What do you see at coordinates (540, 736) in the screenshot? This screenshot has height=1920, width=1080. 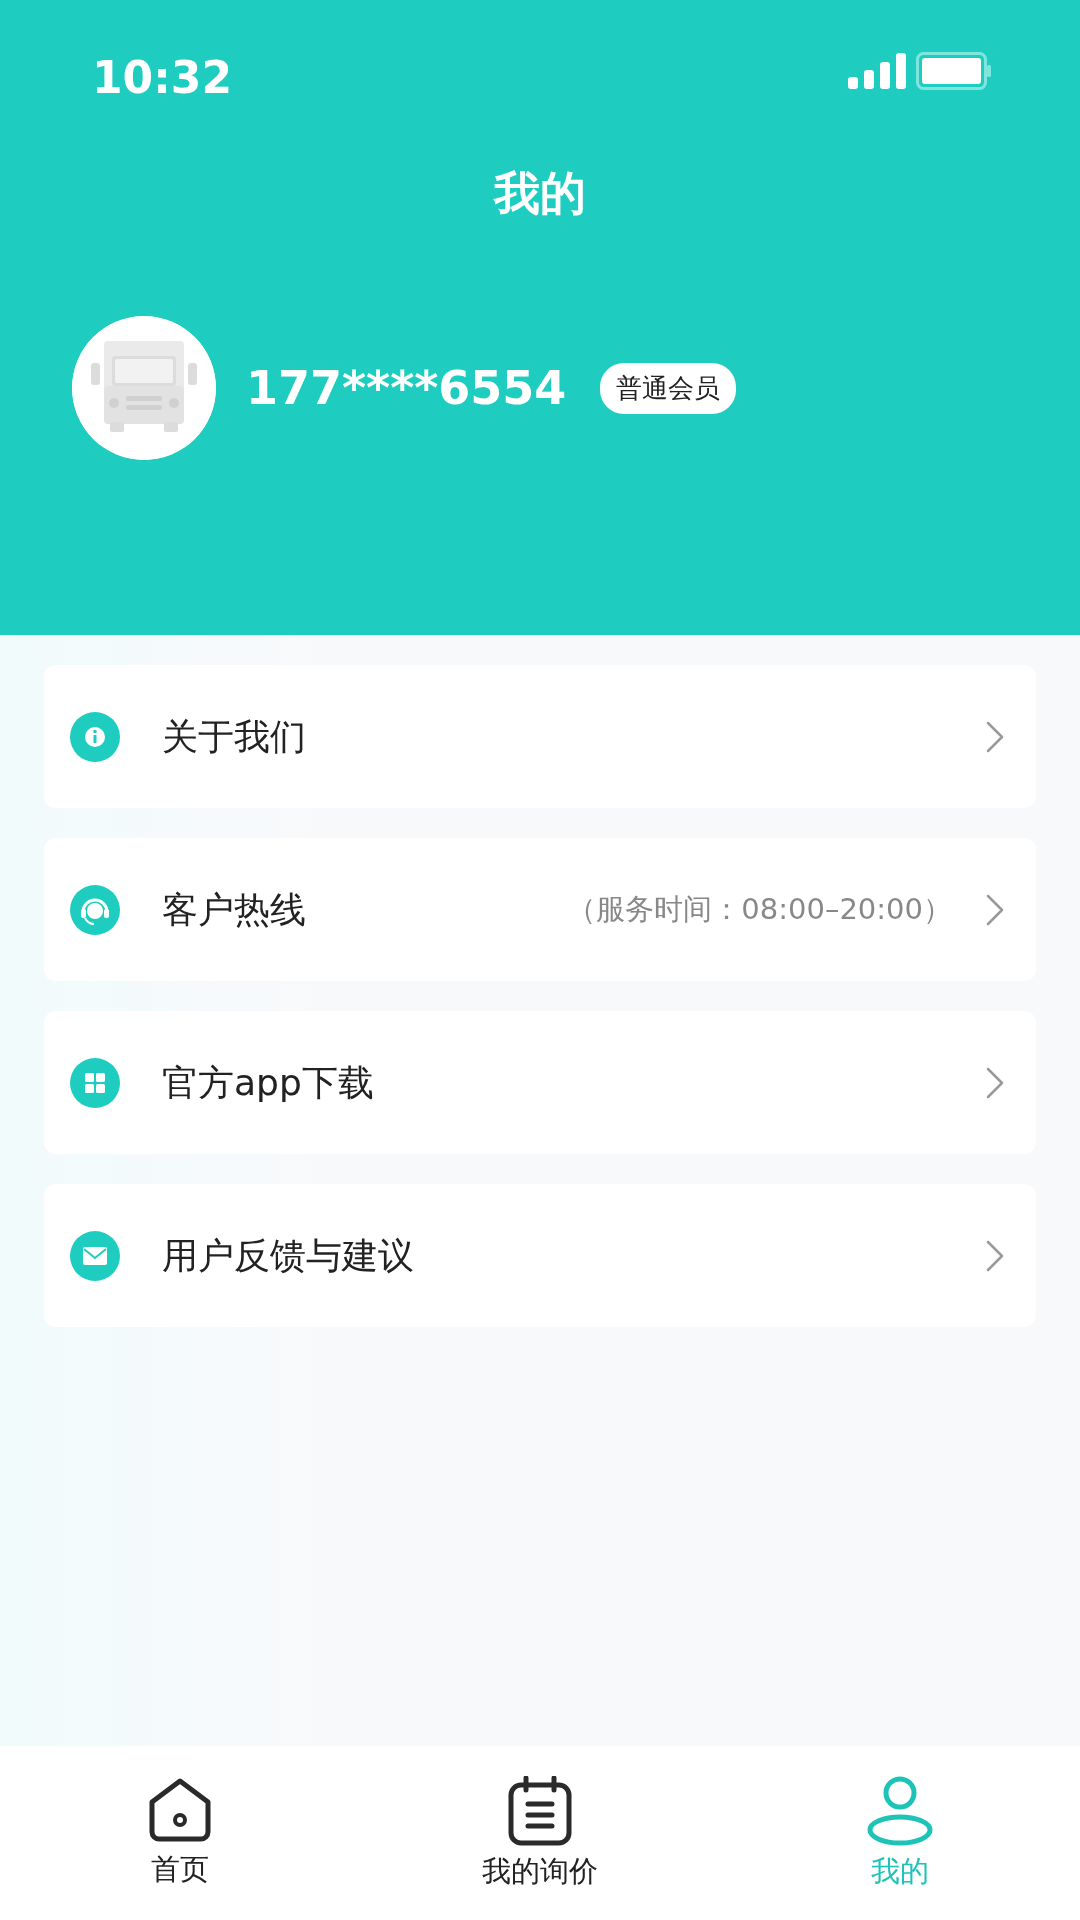 I see `menu-item: 关于我们` at bounding box center [540, 736].